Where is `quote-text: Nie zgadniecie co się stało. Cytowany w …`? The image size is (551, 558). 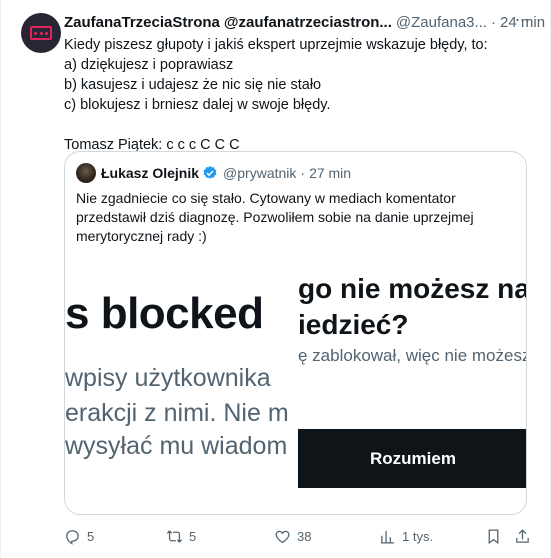
quote-text: Nie zgadniecie co się stało. Cytowany w … is located at coordinates (296, 217).